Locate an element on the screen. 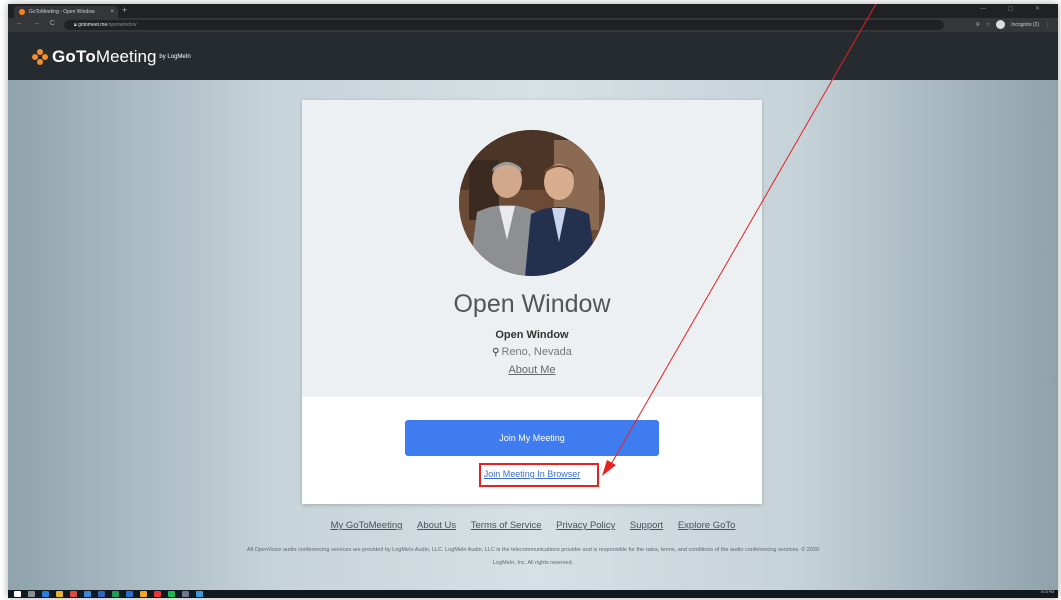 This screenshot has width=1061, height=600. excel-icon is located at coordinates (115, 594).